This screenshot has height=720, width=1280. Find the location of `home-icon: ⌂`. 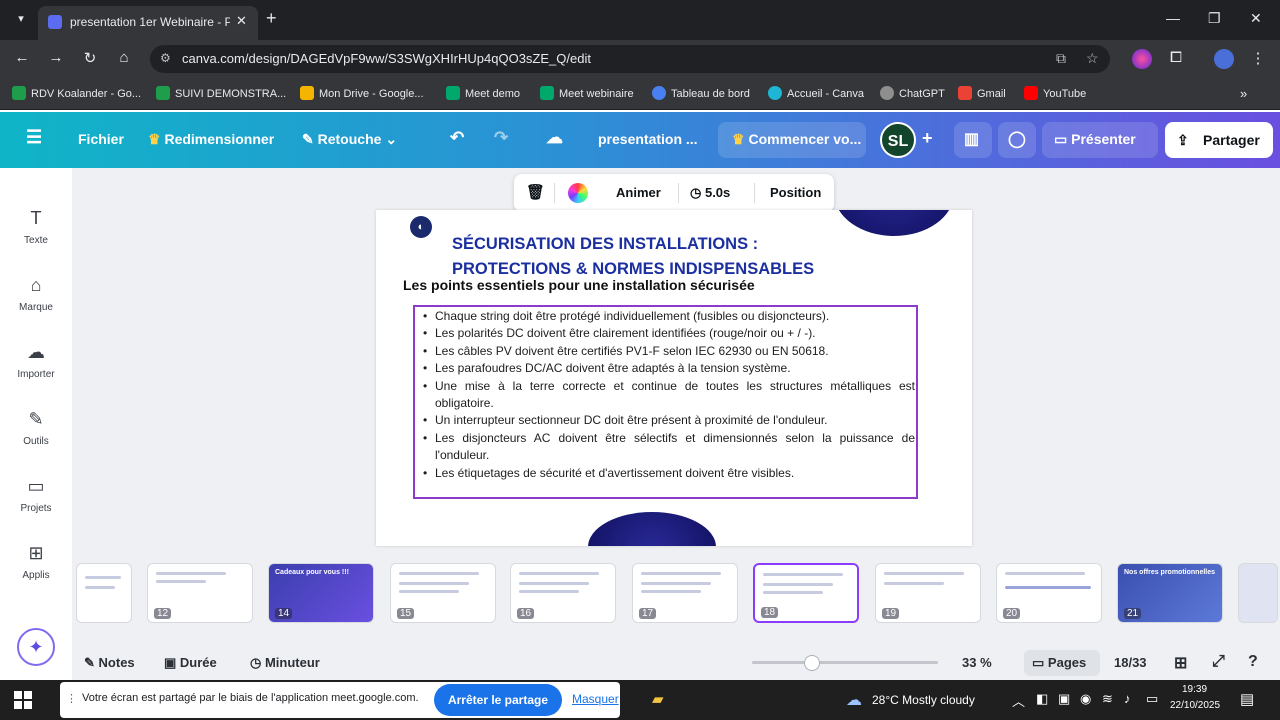

home-icon: ⌂ is located at coordinates (124, 57).